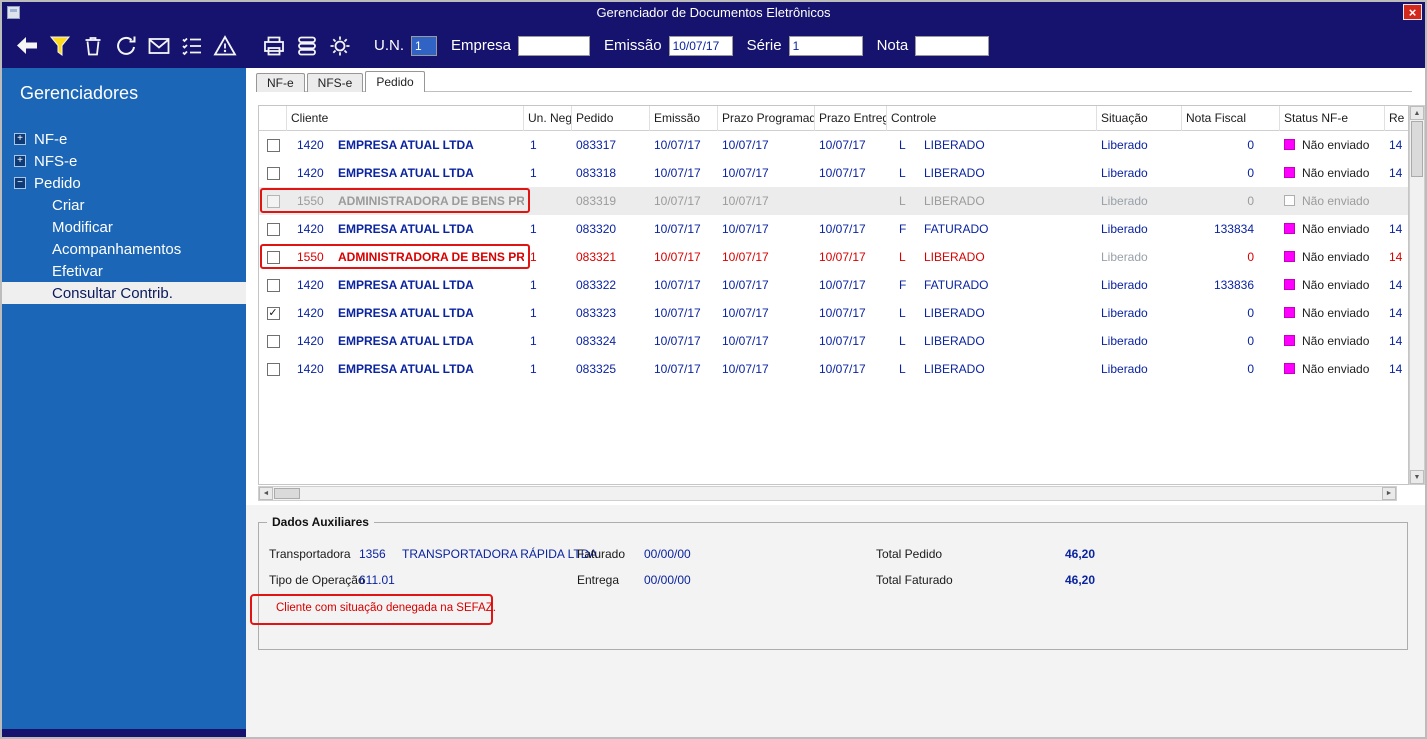 Image resolution: width=1427 pixels, height=739 pixels. What do you see at coordinates (684, 118) in the screenshot?
I see `column-header-emissao: Emissão` at bounding box center [684, 118].